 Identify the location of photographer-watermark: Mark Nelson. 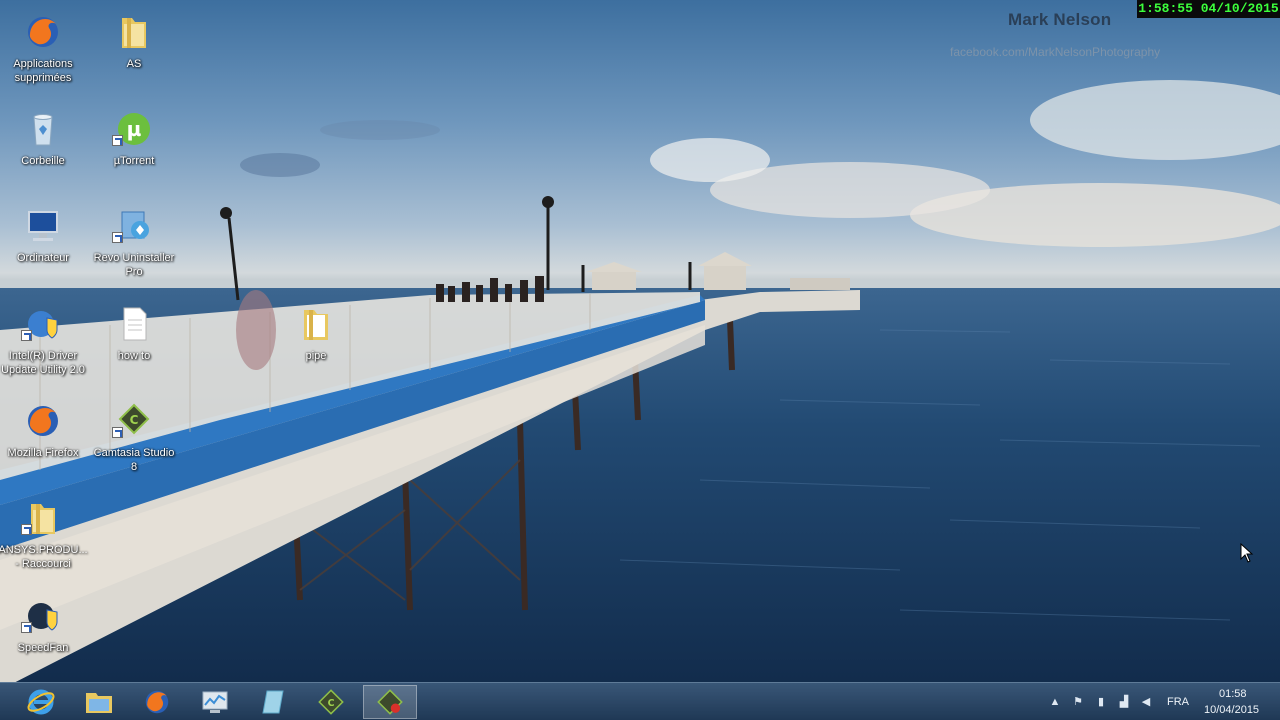
(1060, 19).